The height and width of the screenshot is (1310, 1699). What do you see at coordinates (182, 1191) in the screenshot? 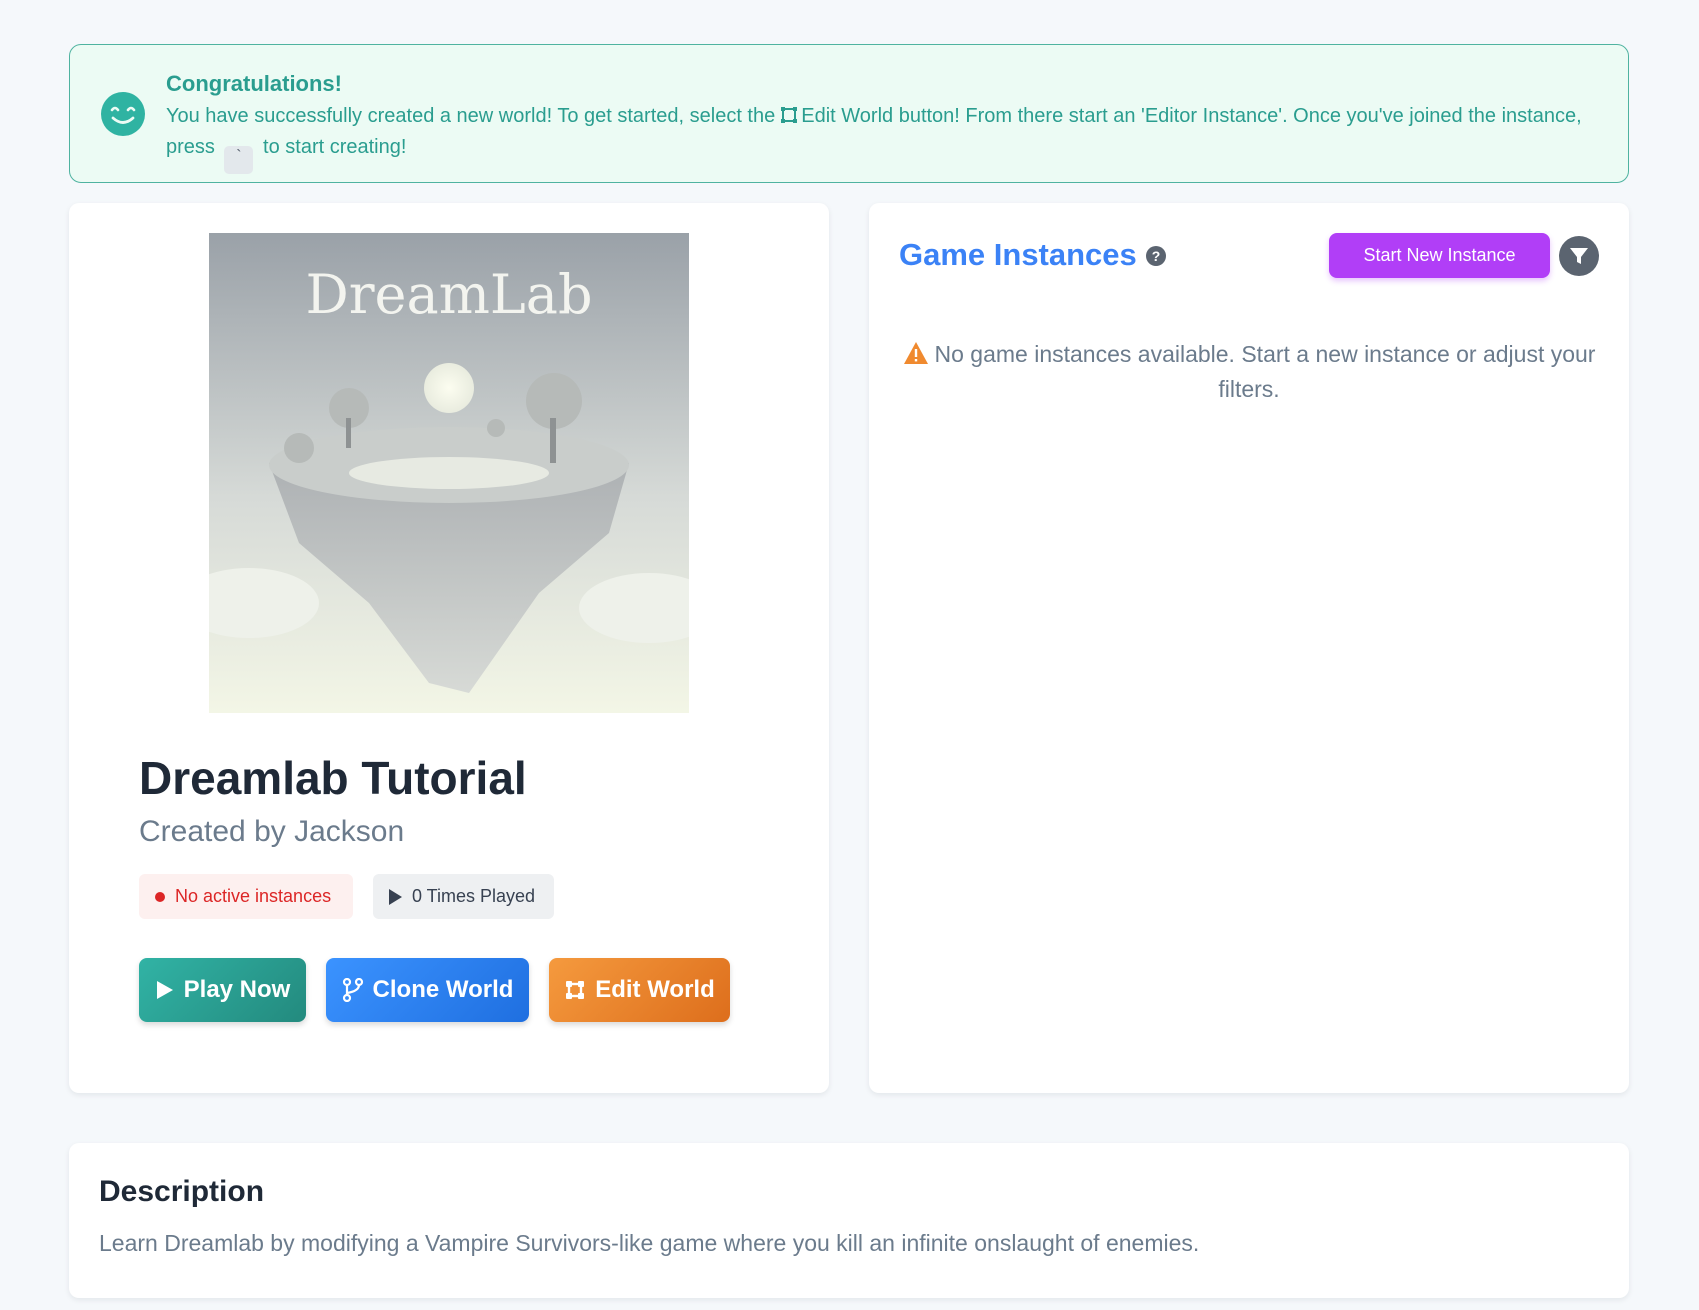
I see `description-title: Description` at bounding box center [182, 1191].